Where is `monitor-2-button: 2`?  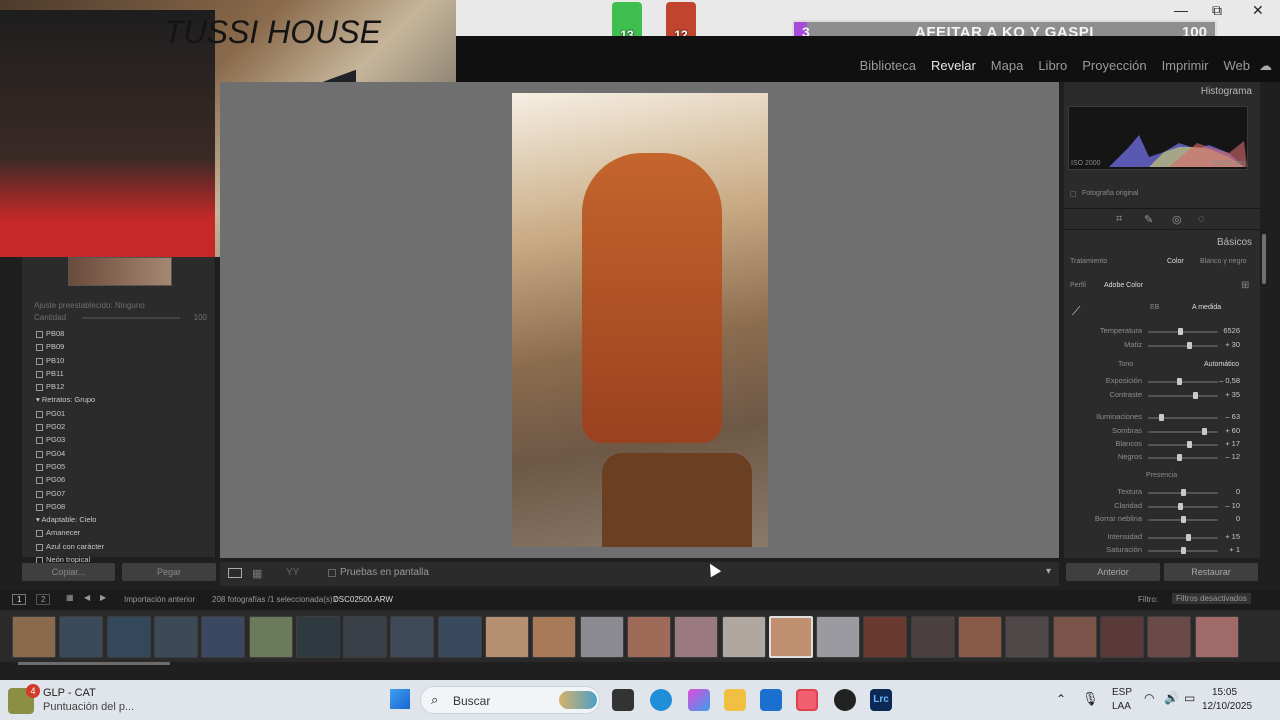
monitor-2-button: 2 is located at coordinates (43, 599).